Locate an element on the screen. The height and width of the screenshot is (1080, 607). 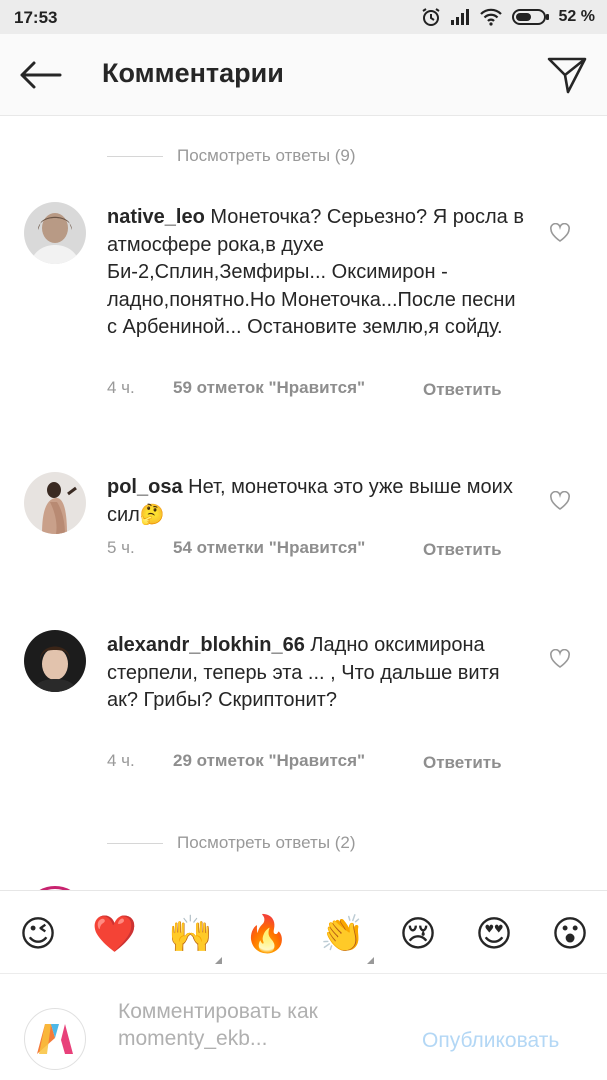
comment-meta: 5 ч. 54 отметки "Нравится" Ответить is located at coordinates (305, 549).